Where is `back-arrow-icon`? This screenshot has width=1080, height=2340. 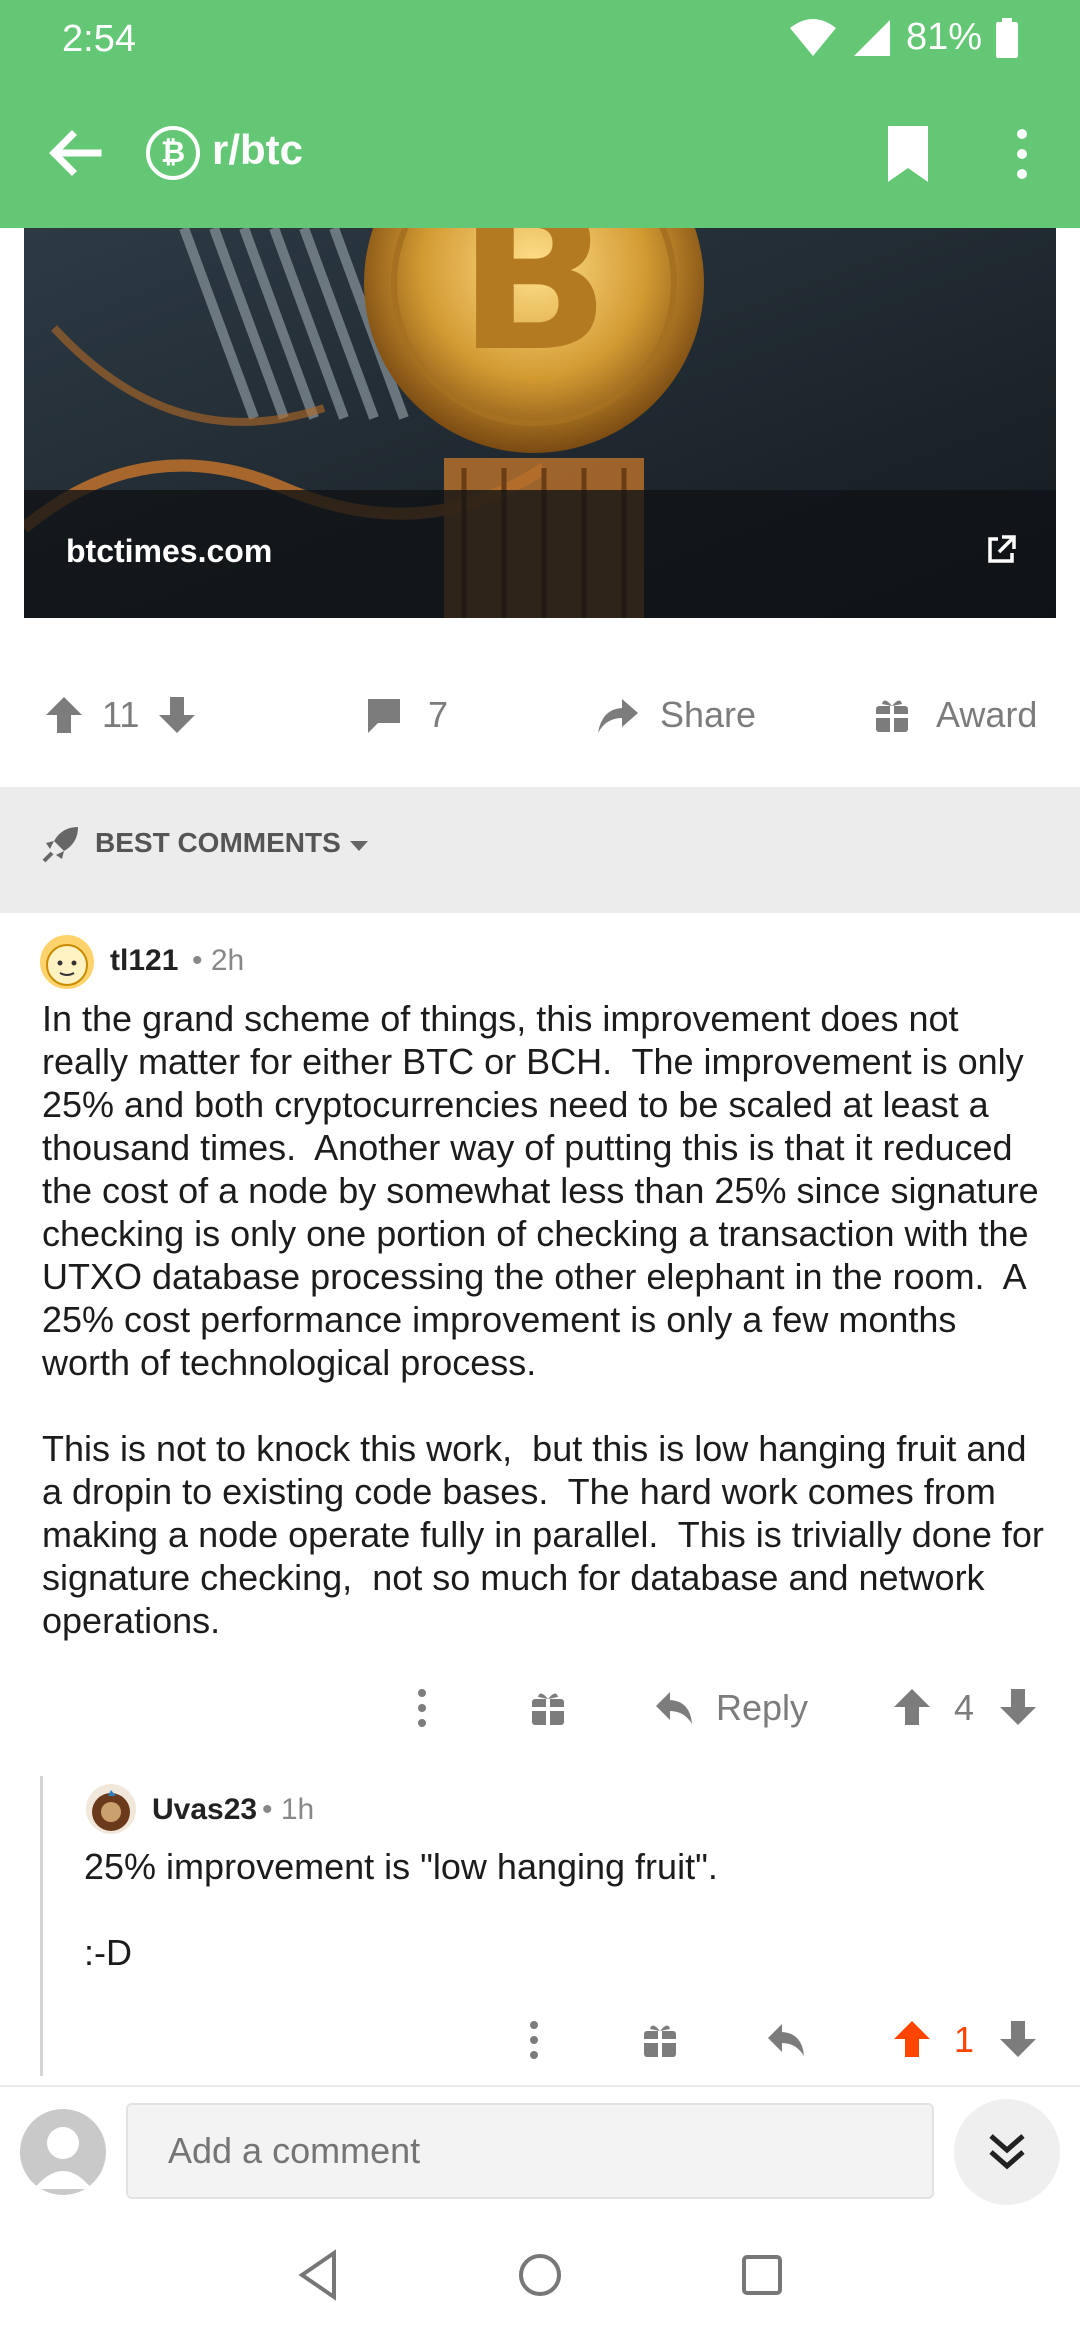
back-arrow-icon is located at coordinates (75, 153).